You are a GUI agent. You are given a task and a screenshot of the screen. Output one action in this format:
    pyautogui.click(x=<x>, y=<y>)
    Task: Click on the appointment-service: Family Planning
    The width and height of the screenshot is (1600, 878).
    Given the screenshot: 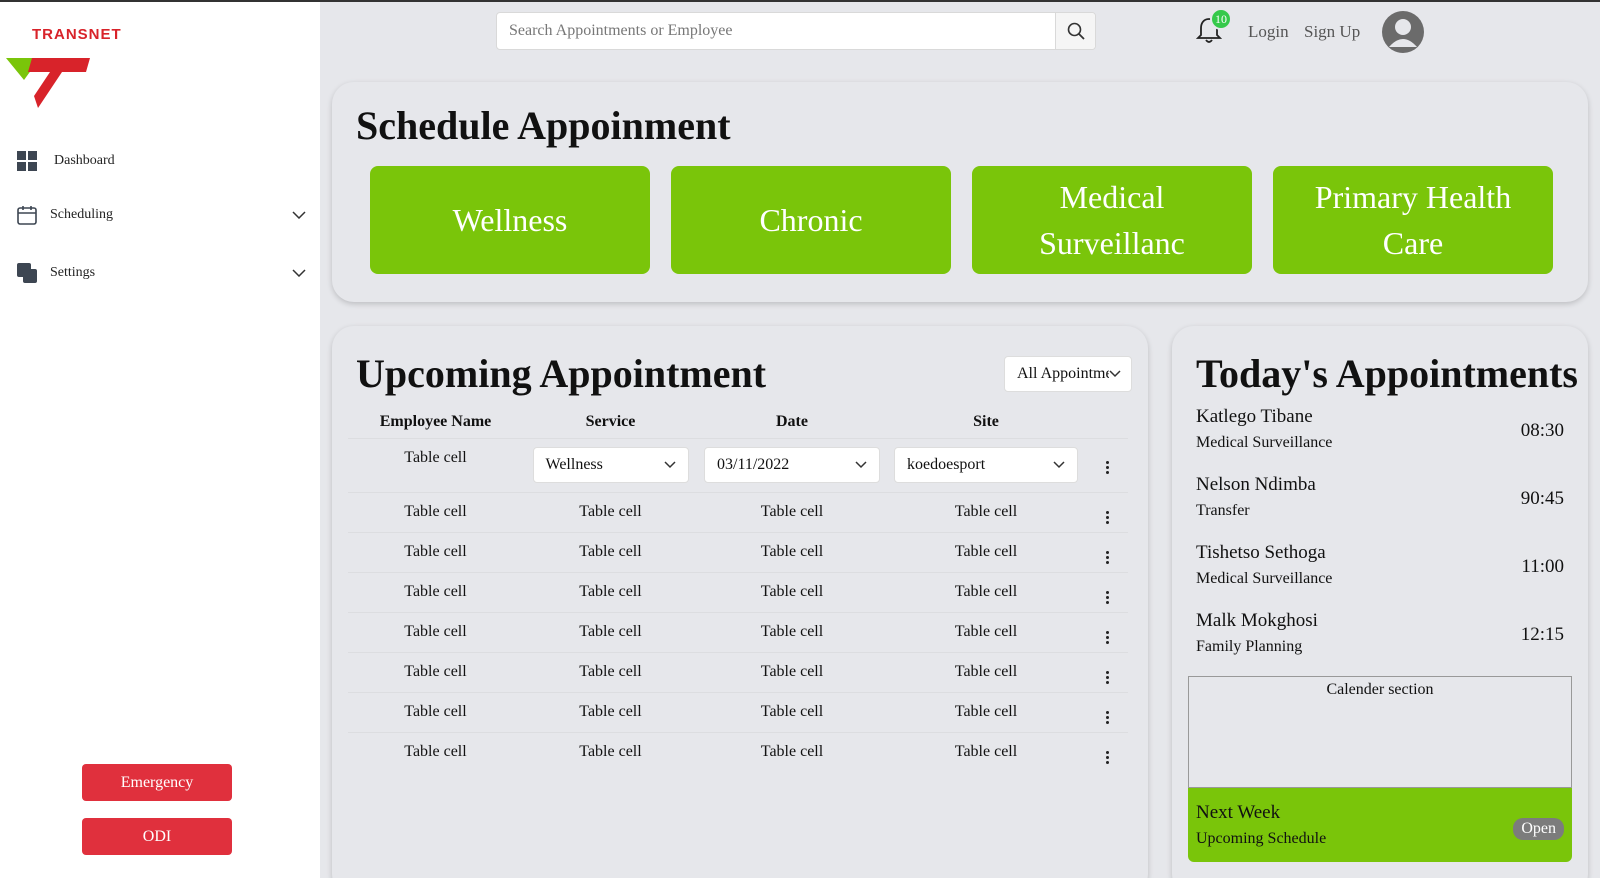 What is the action you would take?
    pyautogui.click(x=1249, y=646)
    